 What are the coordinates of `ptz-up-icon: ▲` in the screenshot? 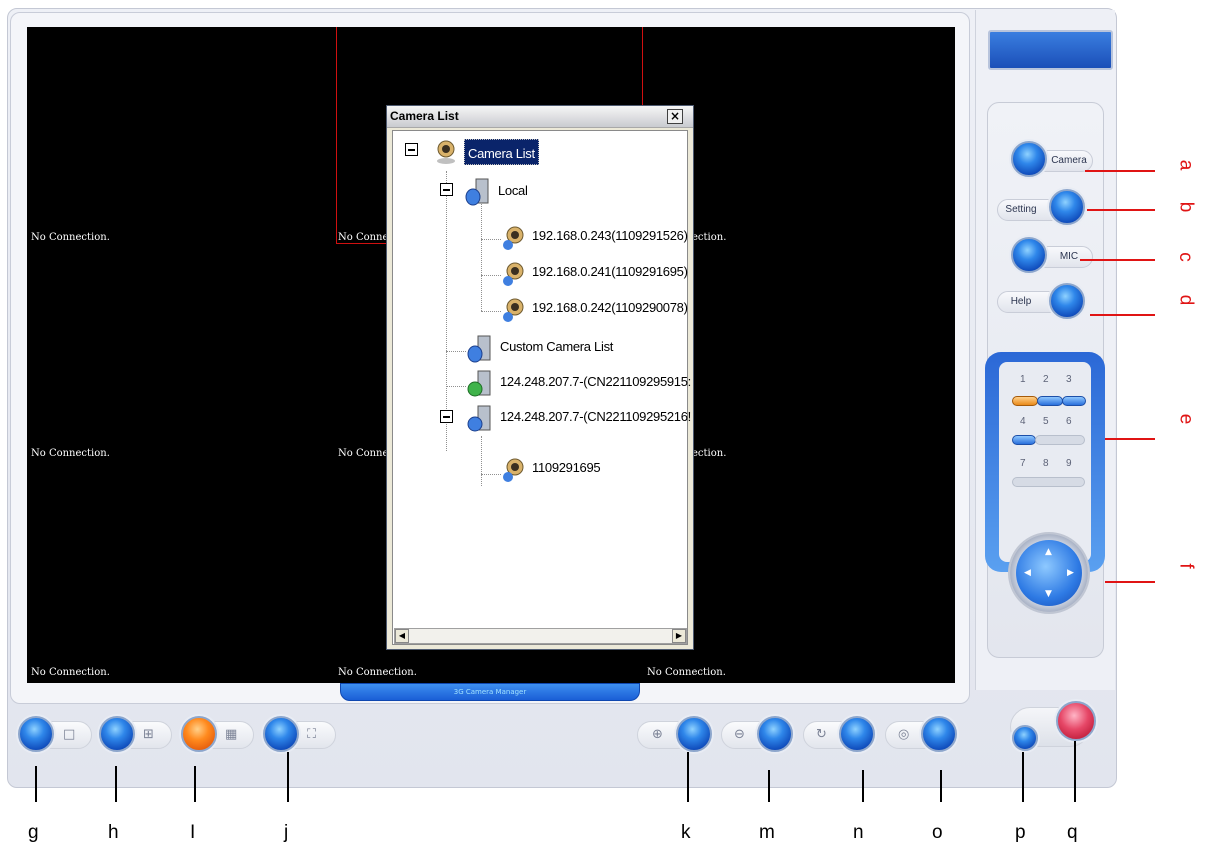 It's located at (1048, 552).